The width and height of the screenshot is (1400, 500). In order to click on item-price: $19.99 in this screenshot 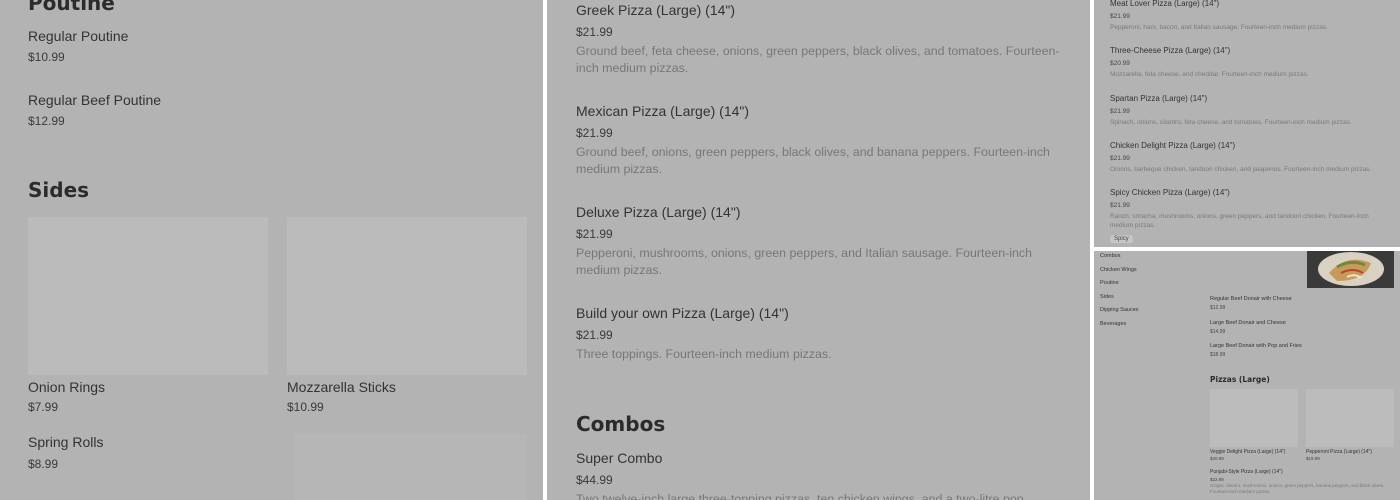, I will do `click(1313, 458)`.